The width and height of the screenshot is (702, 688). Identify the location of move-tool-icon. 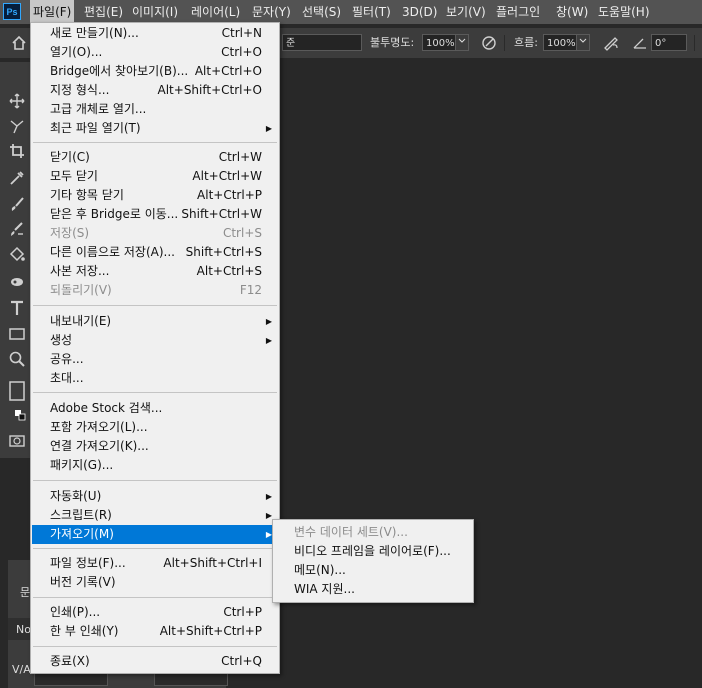
(17, 101).